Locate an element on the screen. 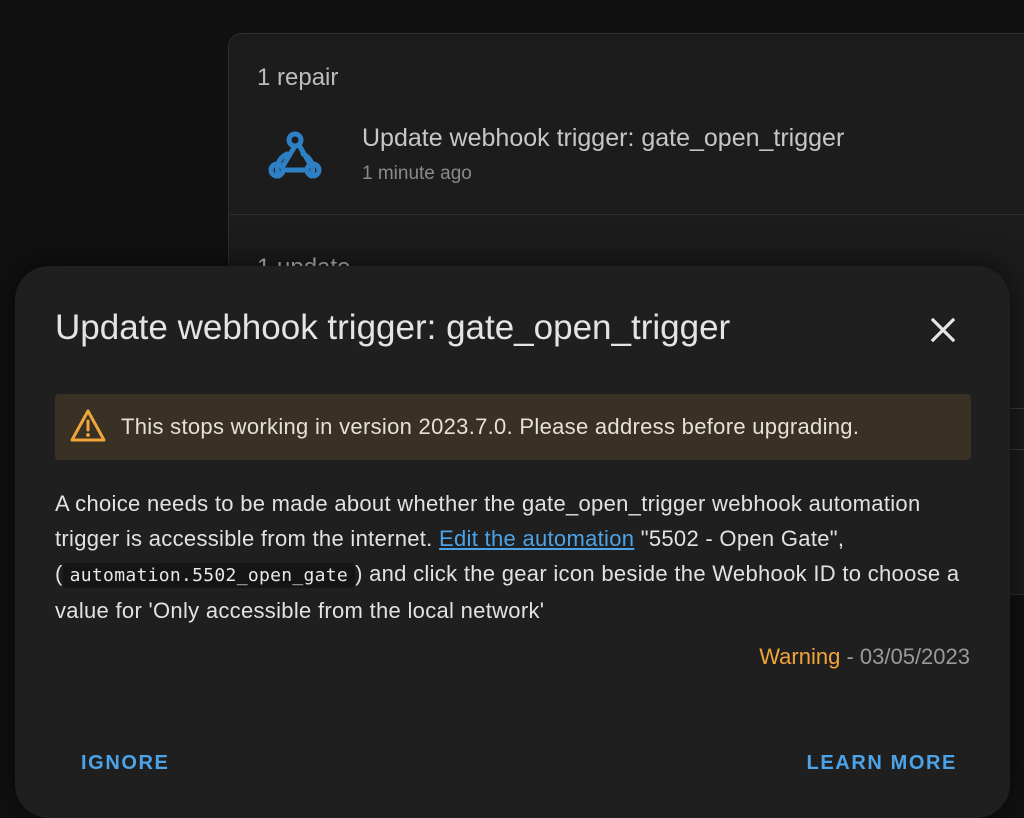 This screenshot has width=1024, height=818. learn-more-button: LEARN MORE is located at coordinates (882, 763).